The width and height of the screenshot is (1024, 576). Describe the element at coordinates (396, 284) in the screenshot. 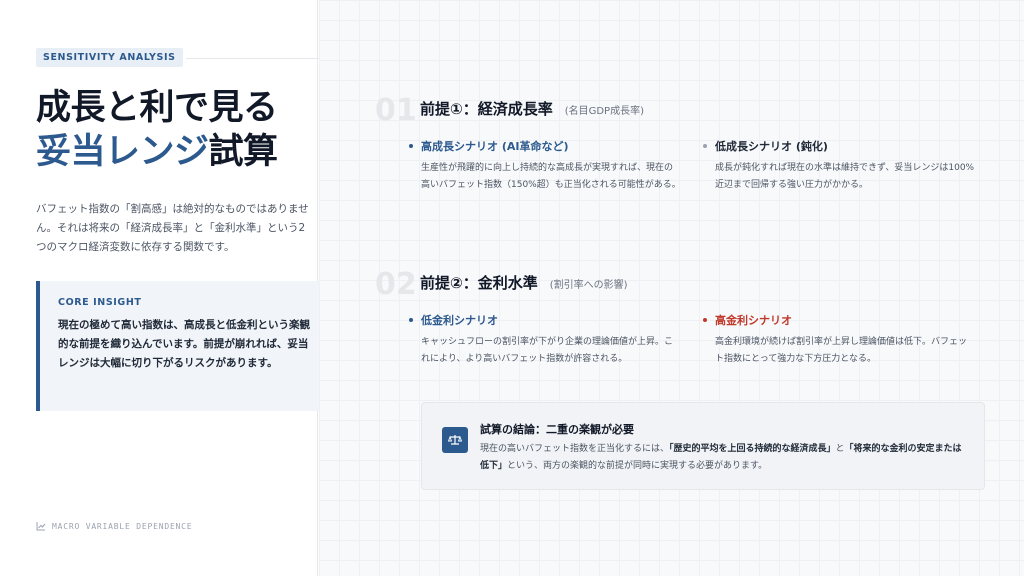

I see `section-number: 02` at that location.